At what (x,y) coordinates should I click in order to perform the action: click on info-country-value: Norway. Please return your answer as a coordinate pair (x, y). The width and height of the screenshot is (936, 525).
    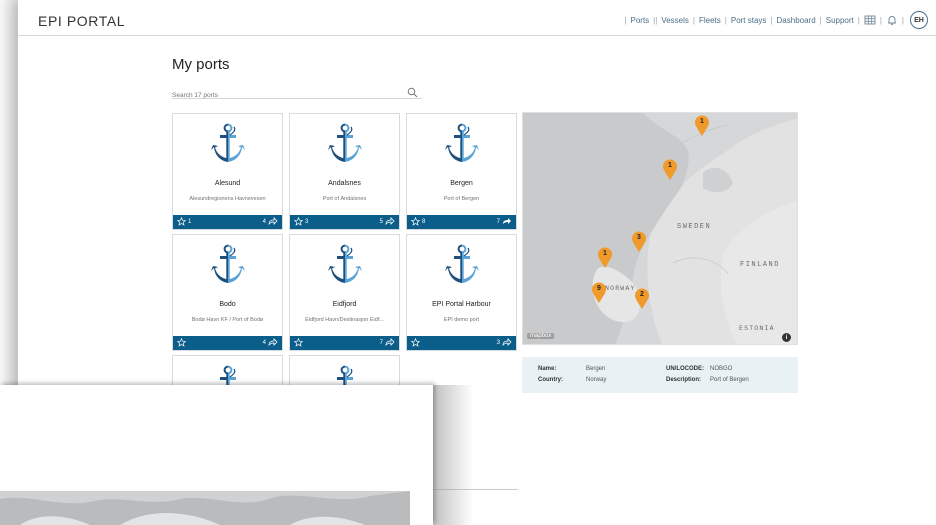
    Looking at the image, I should click on (596, 380).